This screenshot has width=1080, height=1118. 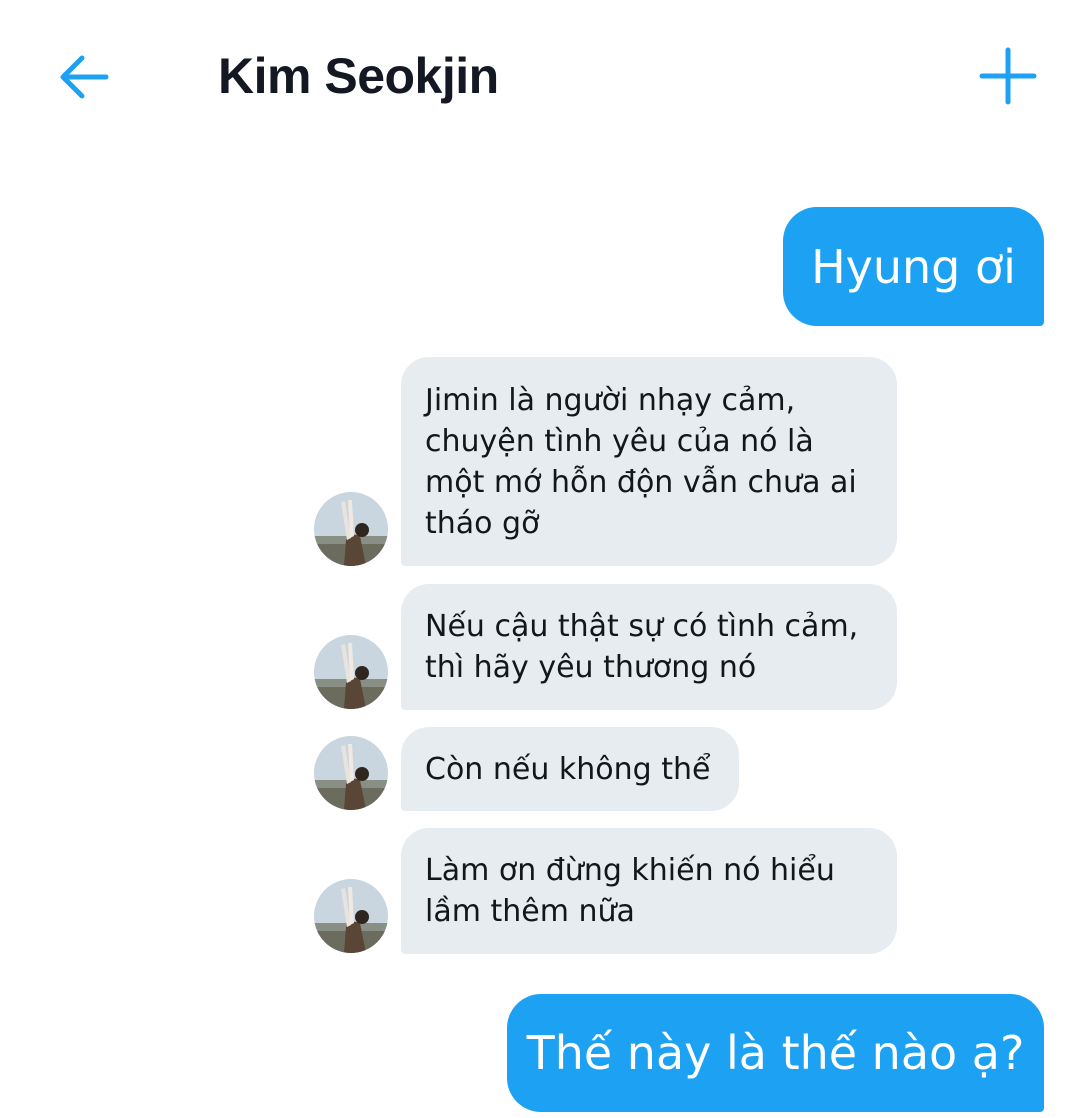 I want to click on outgoing-message: Thế này là thế nào ạ?, so click(x=775, y=1053).